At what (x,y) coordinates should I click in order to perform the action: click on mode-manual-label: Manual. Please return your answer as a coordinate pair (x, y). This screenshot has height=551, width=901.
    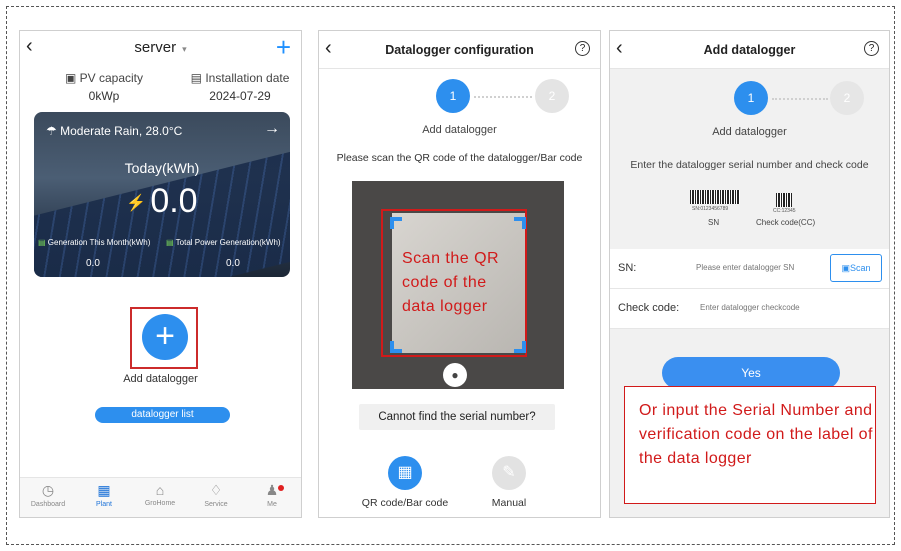
    Looking at the image, I should click on (509, 503).